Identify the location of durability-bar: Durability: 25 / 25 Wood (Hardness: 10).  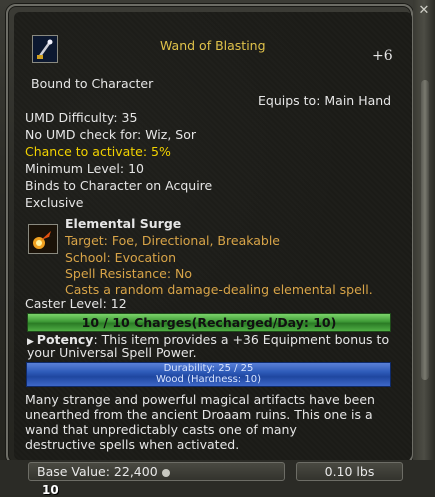
(208, 374).